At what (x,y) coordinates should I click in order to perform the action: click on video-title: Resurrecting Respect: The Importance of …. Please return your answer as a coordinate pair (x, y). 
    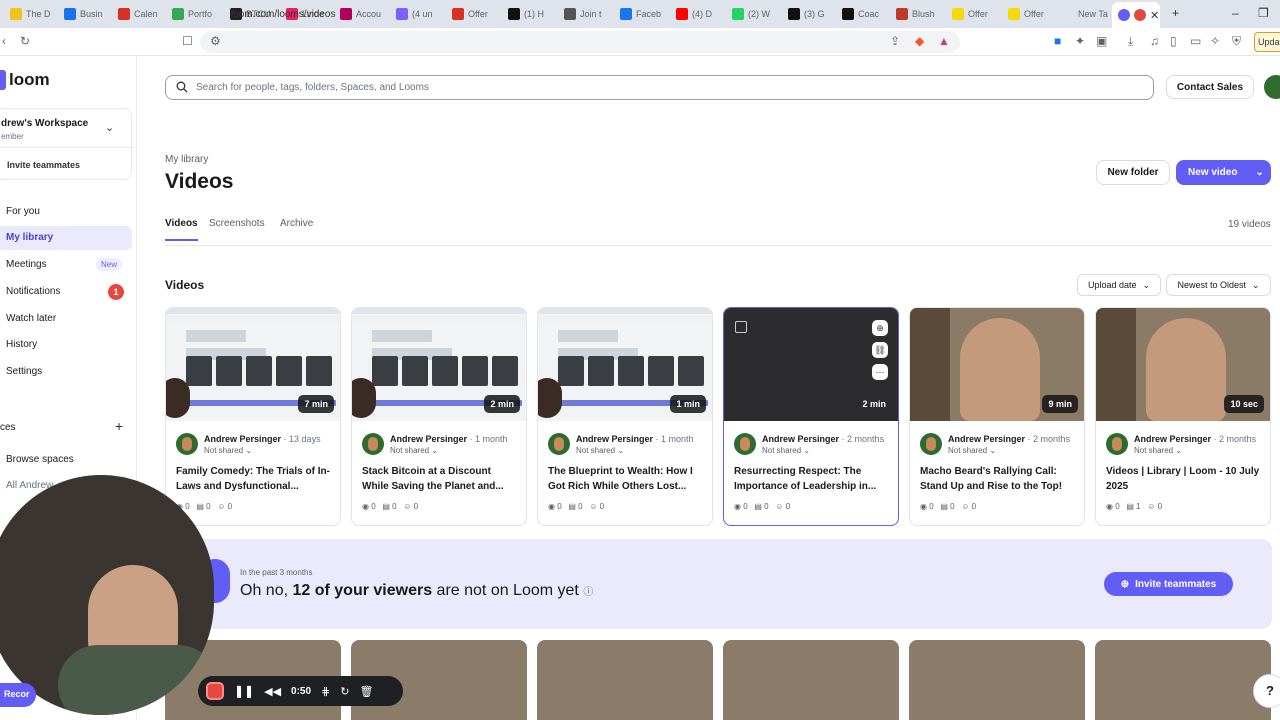
    Looking at the image, I should click on (812, 479).